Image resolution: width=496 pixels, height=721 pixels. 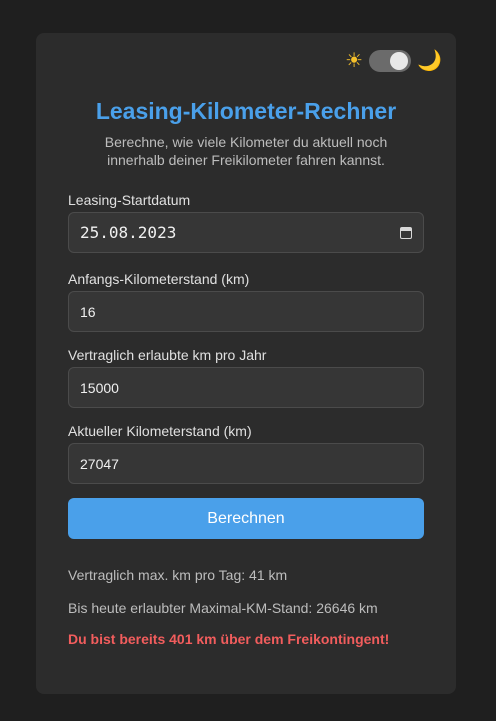 What do you see at coordinates (128, 232) in the screenshot?
I see `start-date-value: 25.08.2023` at bounding box center [128, 232].